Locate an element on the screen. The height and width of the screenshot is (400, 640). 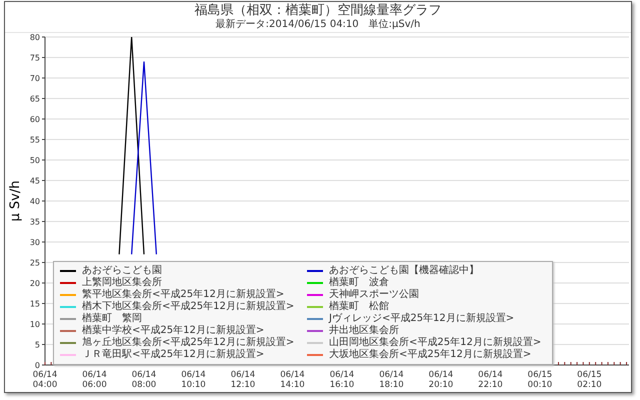
legend-label: 山田岡地区集会所<平成25年12月に新規設置> is located at coordinates (435, 342).